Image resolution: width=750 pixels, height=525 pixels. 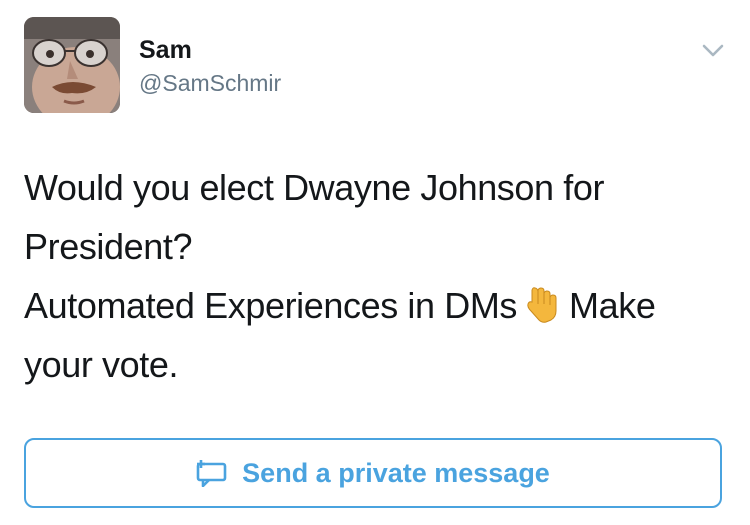 What do you see at coordinates (271, 305) in the screenshot?
I see `tweet-text-segment: Automated Experiences in DMs` at bounding box center [271, 305].